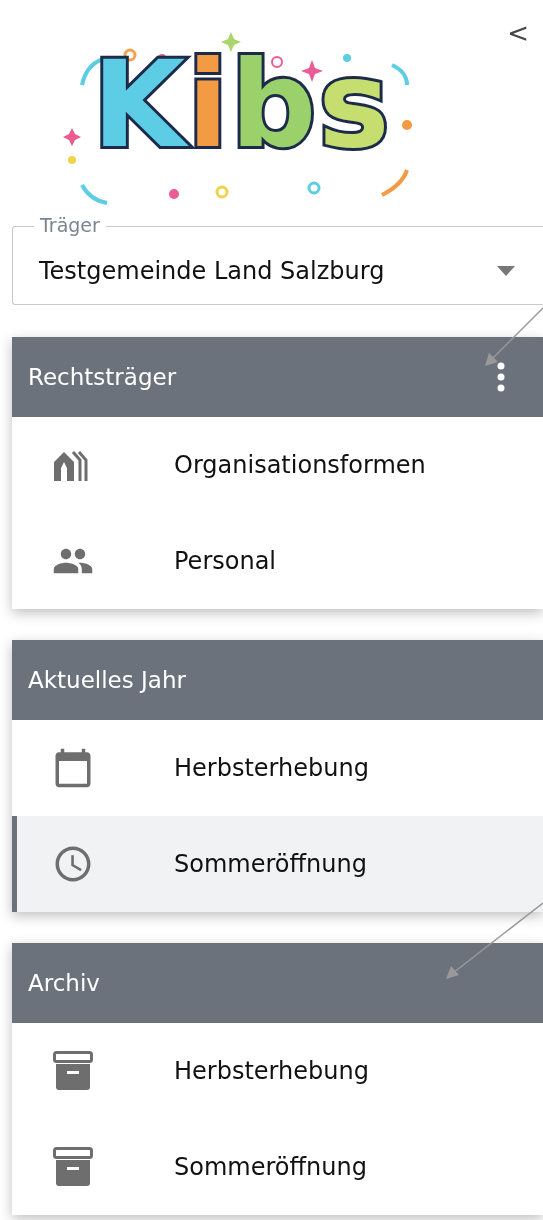 Image resolution: width=543 pixels, height=1220 pixels. What do you see at coordinates (102, 377) in the screenshot?
I see `section-title: Rechtsträger` at bounding box center [102, 377].